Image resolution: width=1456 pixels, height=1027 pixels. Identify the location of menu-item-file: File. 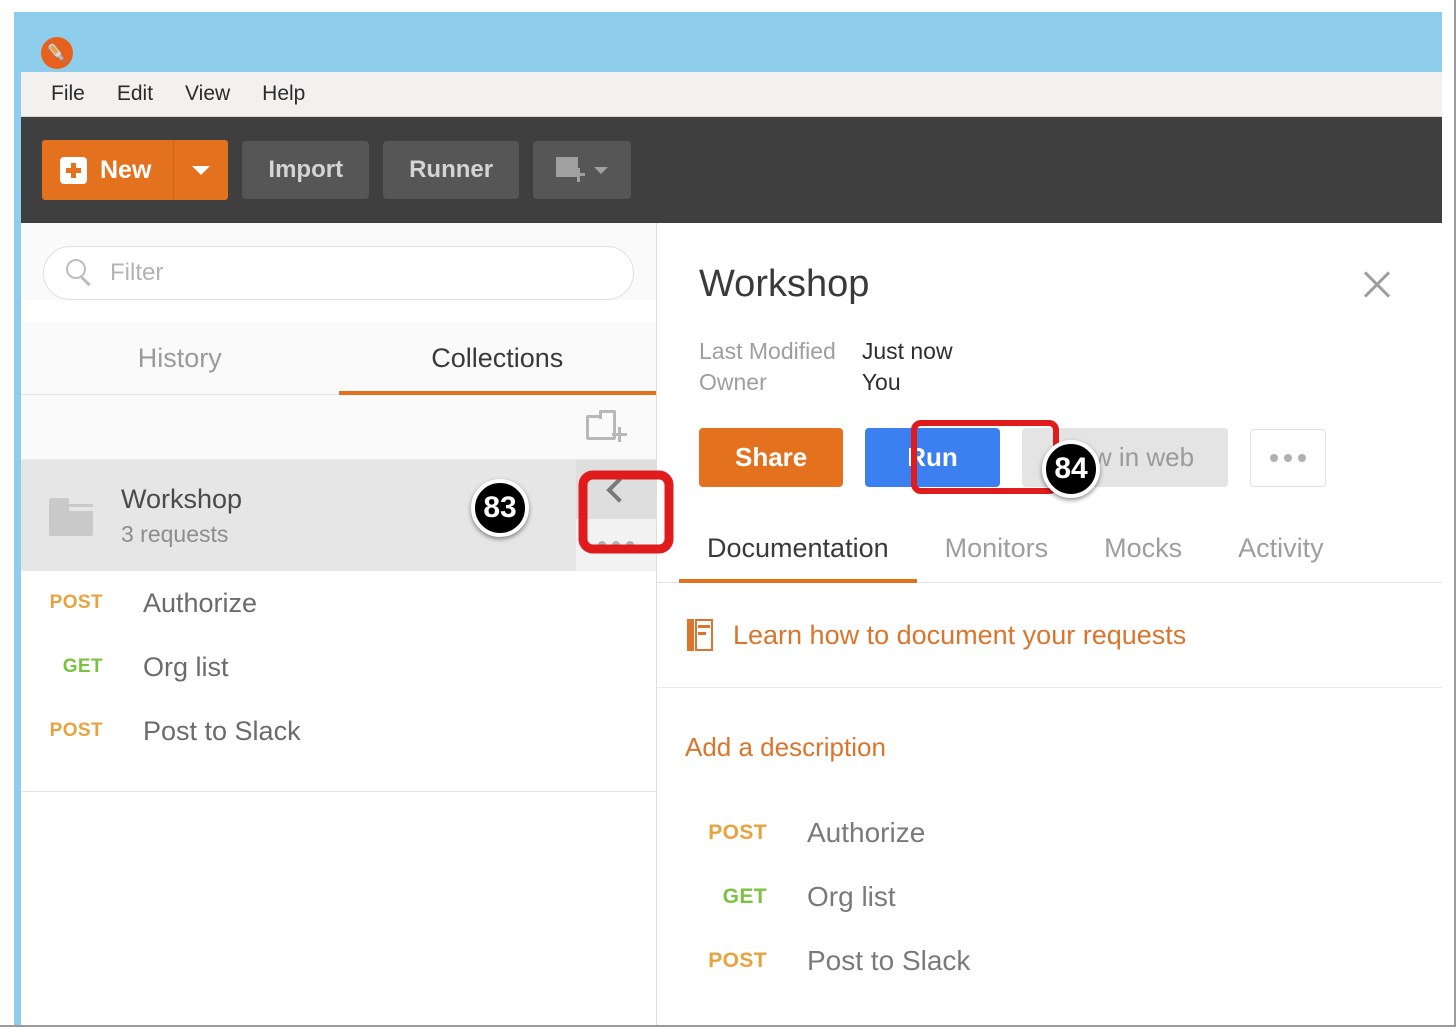
(68, 94).